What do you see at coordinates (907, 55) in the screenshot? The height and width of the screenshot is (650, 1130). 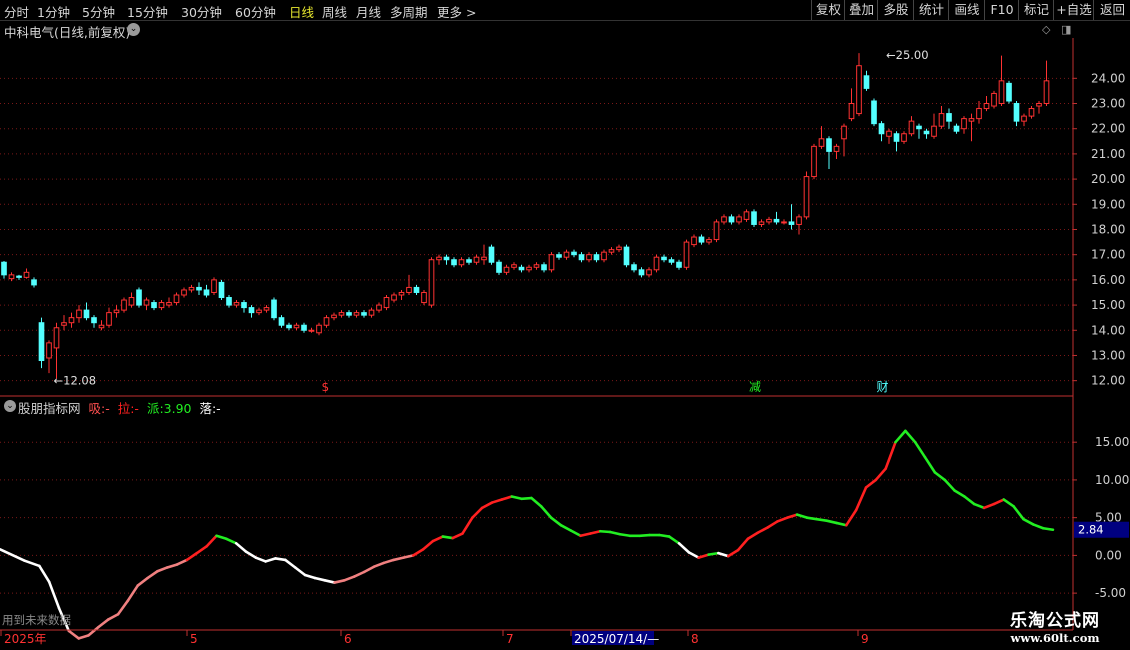 I see `high-price-annotation: ←25.00` at bounding box center [907, 55].